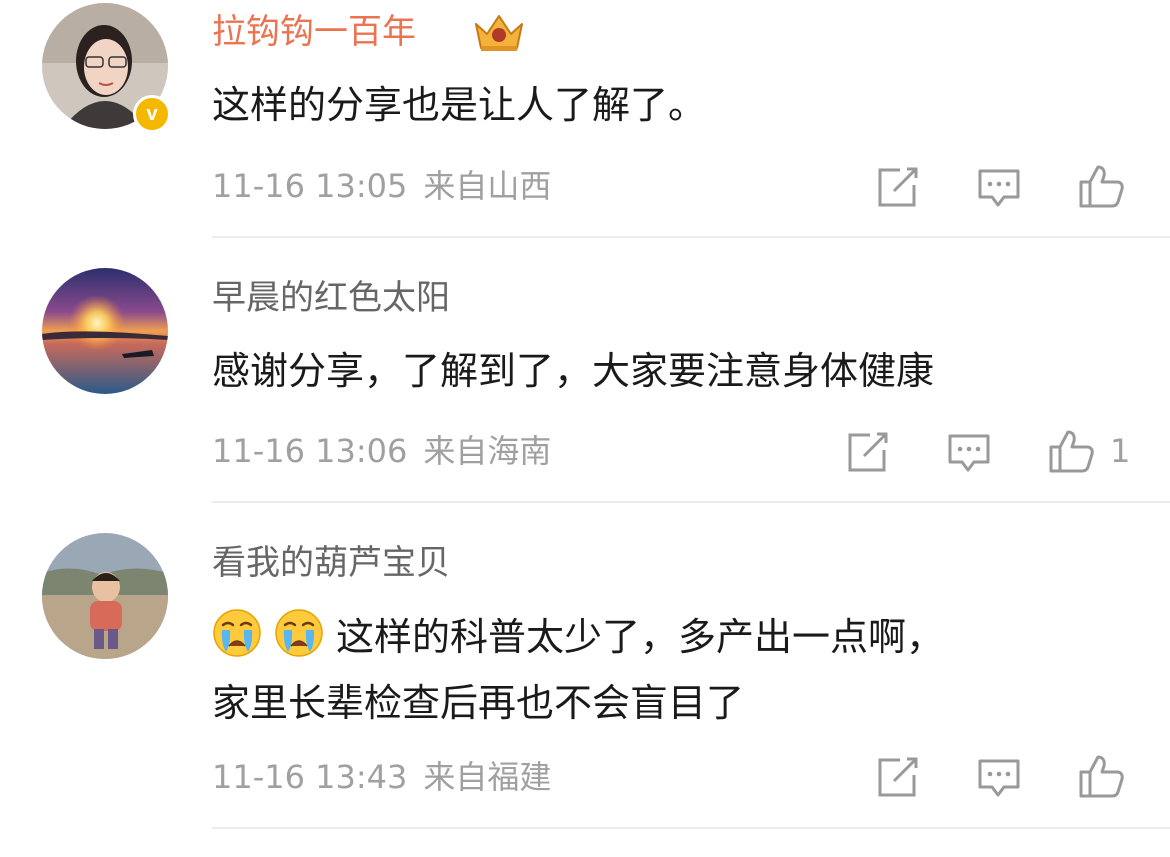 Image resolution: width=1170 pixels, height=857 pixels. I want to click on vip-crown-icon, so click(499, 33).